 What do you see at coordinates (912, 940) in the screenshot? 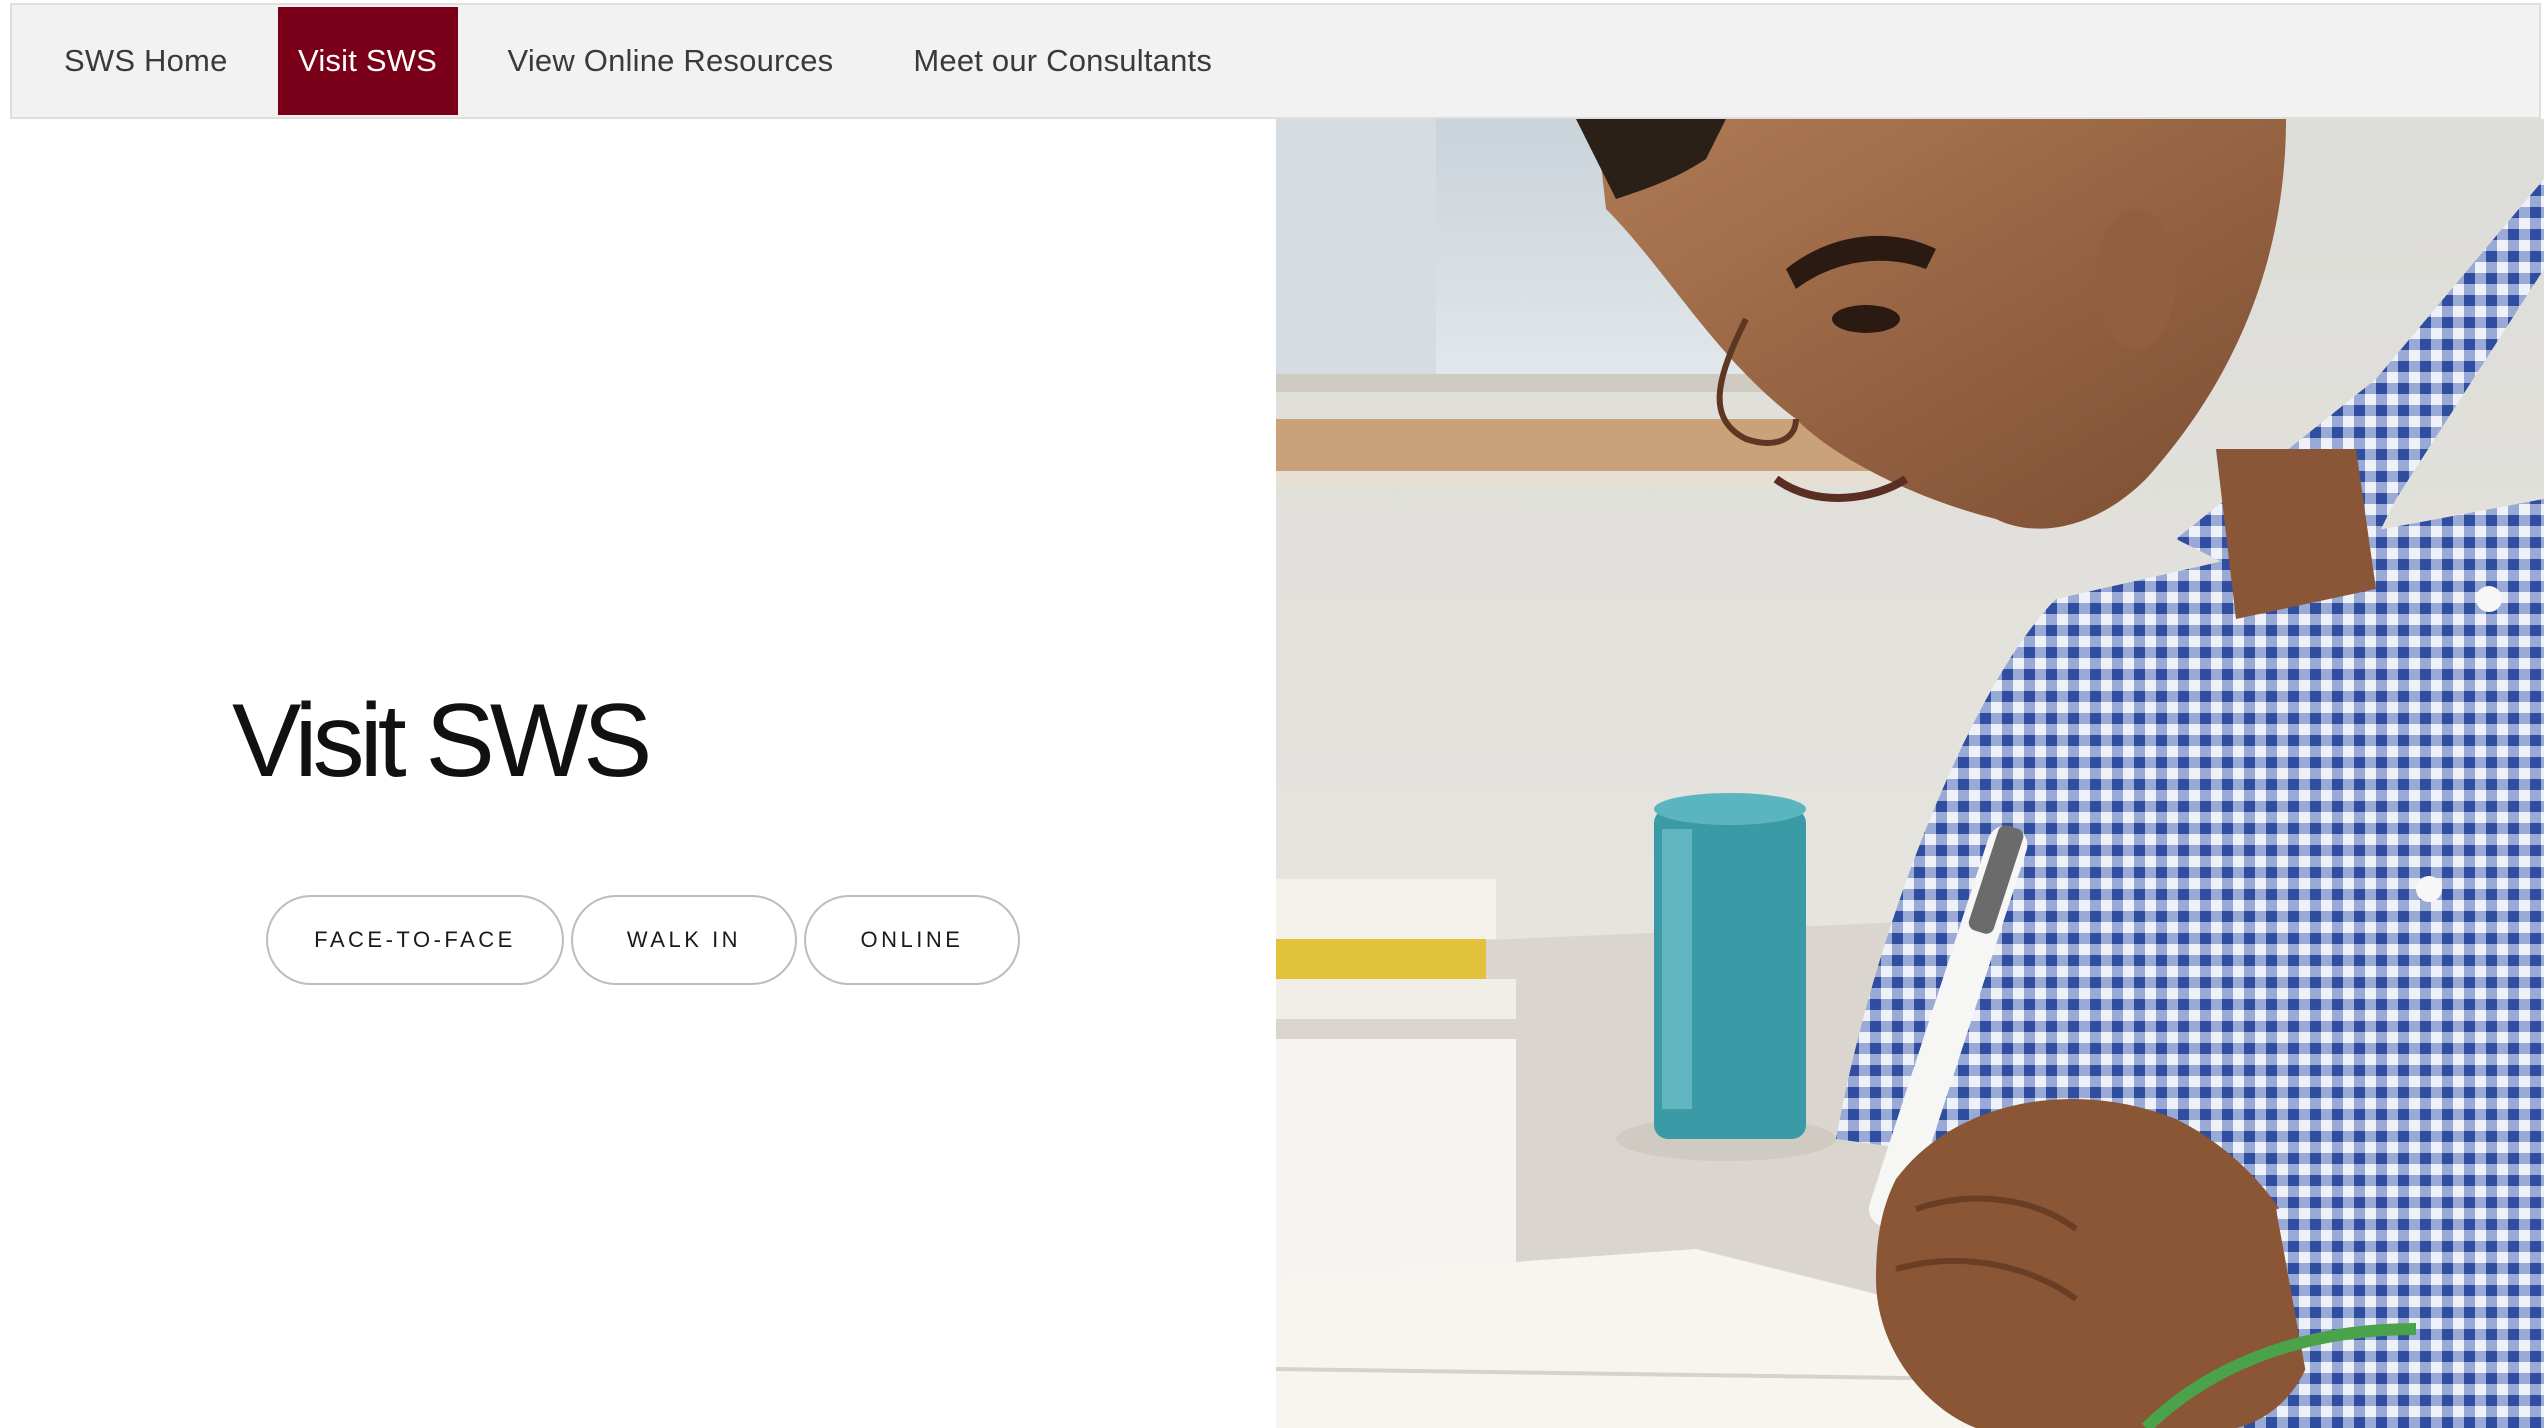
I see `online-button: ONLINE` at bounding box center [912, 940].